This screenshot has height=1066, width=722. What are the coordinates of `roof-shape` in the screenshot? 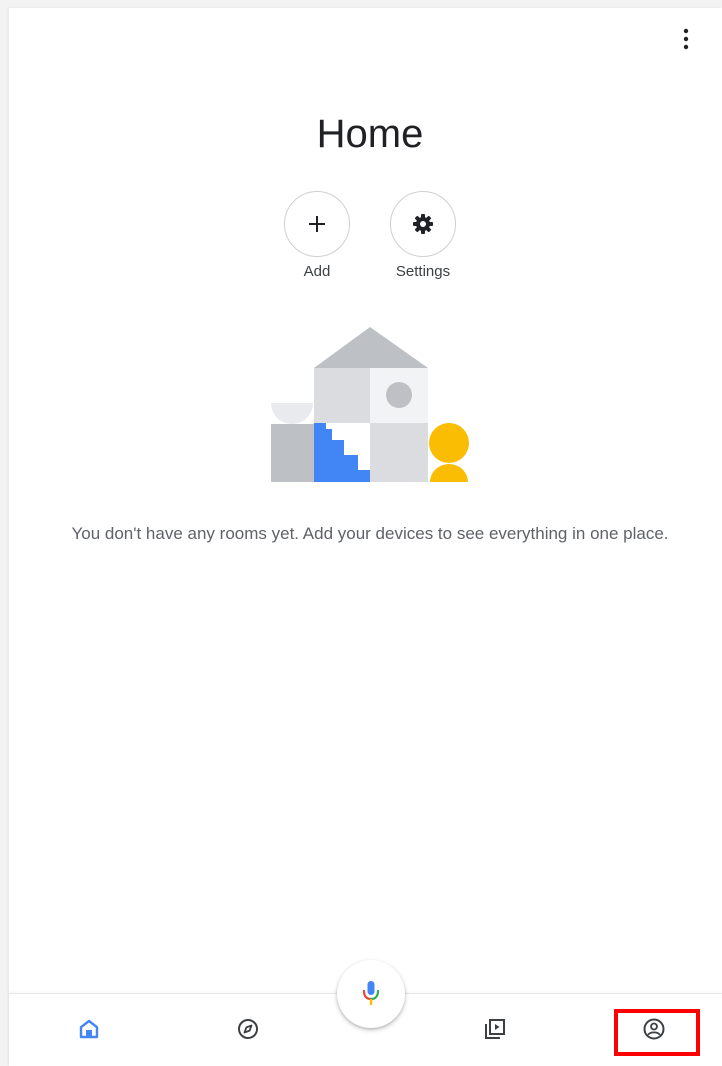 It's located at (371, 347).